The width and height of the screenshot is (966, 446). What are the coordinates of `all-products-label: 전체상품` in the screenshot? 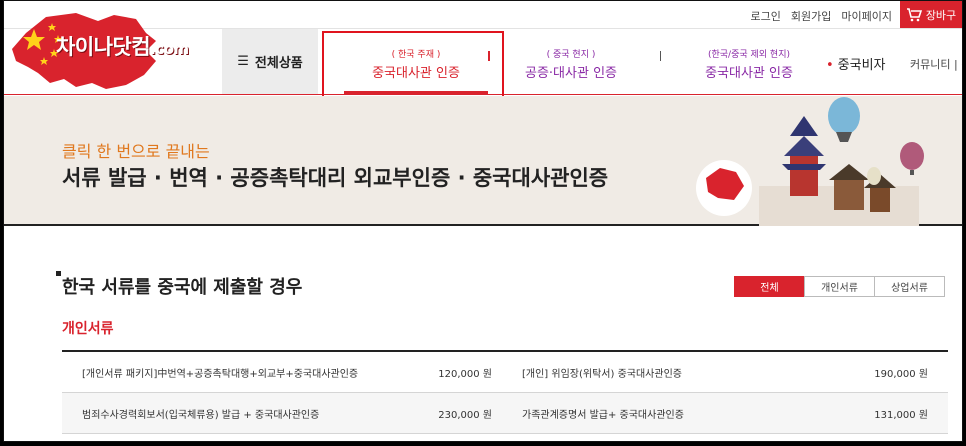 It's located at (278, 63).